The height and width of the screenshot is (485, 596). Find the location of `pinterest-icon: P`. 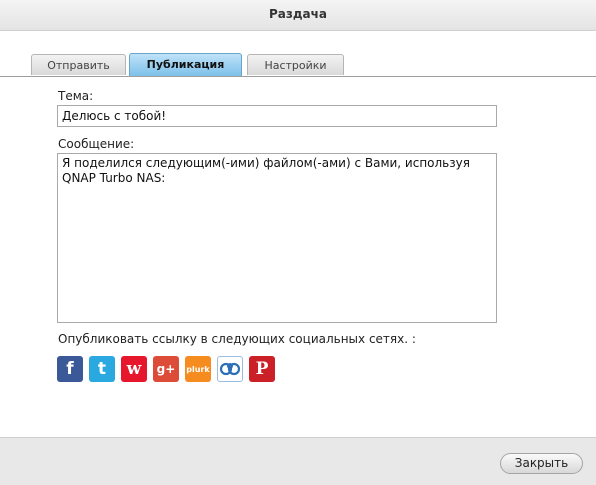

pinterest-icon: P is located at coordinates (262, 369).